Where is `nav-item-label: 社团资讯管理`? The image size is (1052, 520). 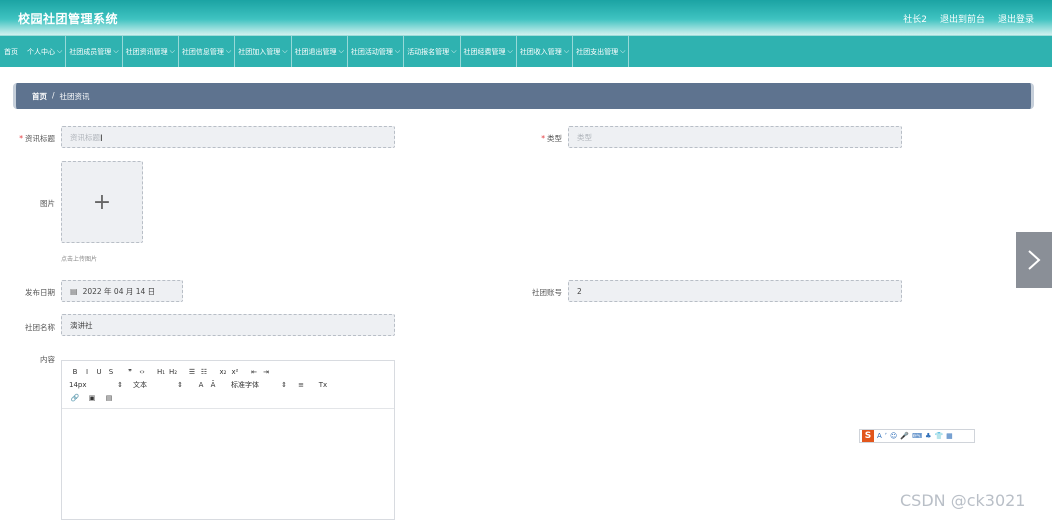 nav-item-label: 社团资讯管理 is located at coordinates (146, 51).